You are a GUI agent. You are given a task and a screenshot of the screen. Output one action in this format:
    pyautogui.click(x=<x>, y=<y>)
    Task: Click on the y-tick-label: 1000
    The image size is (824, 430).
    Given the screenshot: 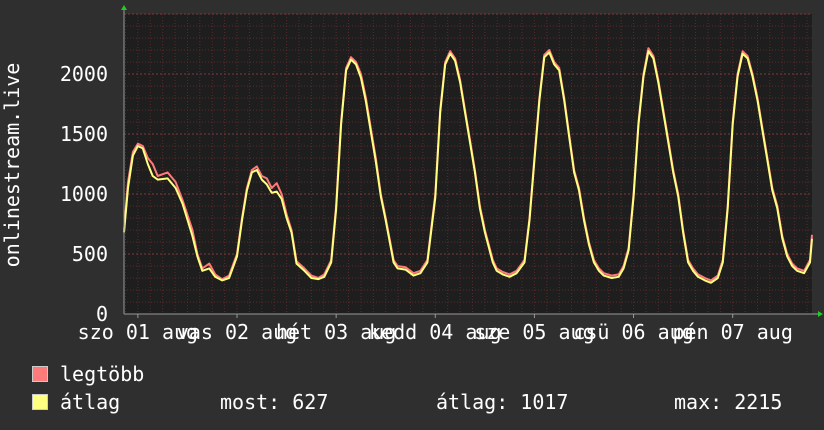 What is the action you would take?
    pyautogui.click(x=84, y=194)
    